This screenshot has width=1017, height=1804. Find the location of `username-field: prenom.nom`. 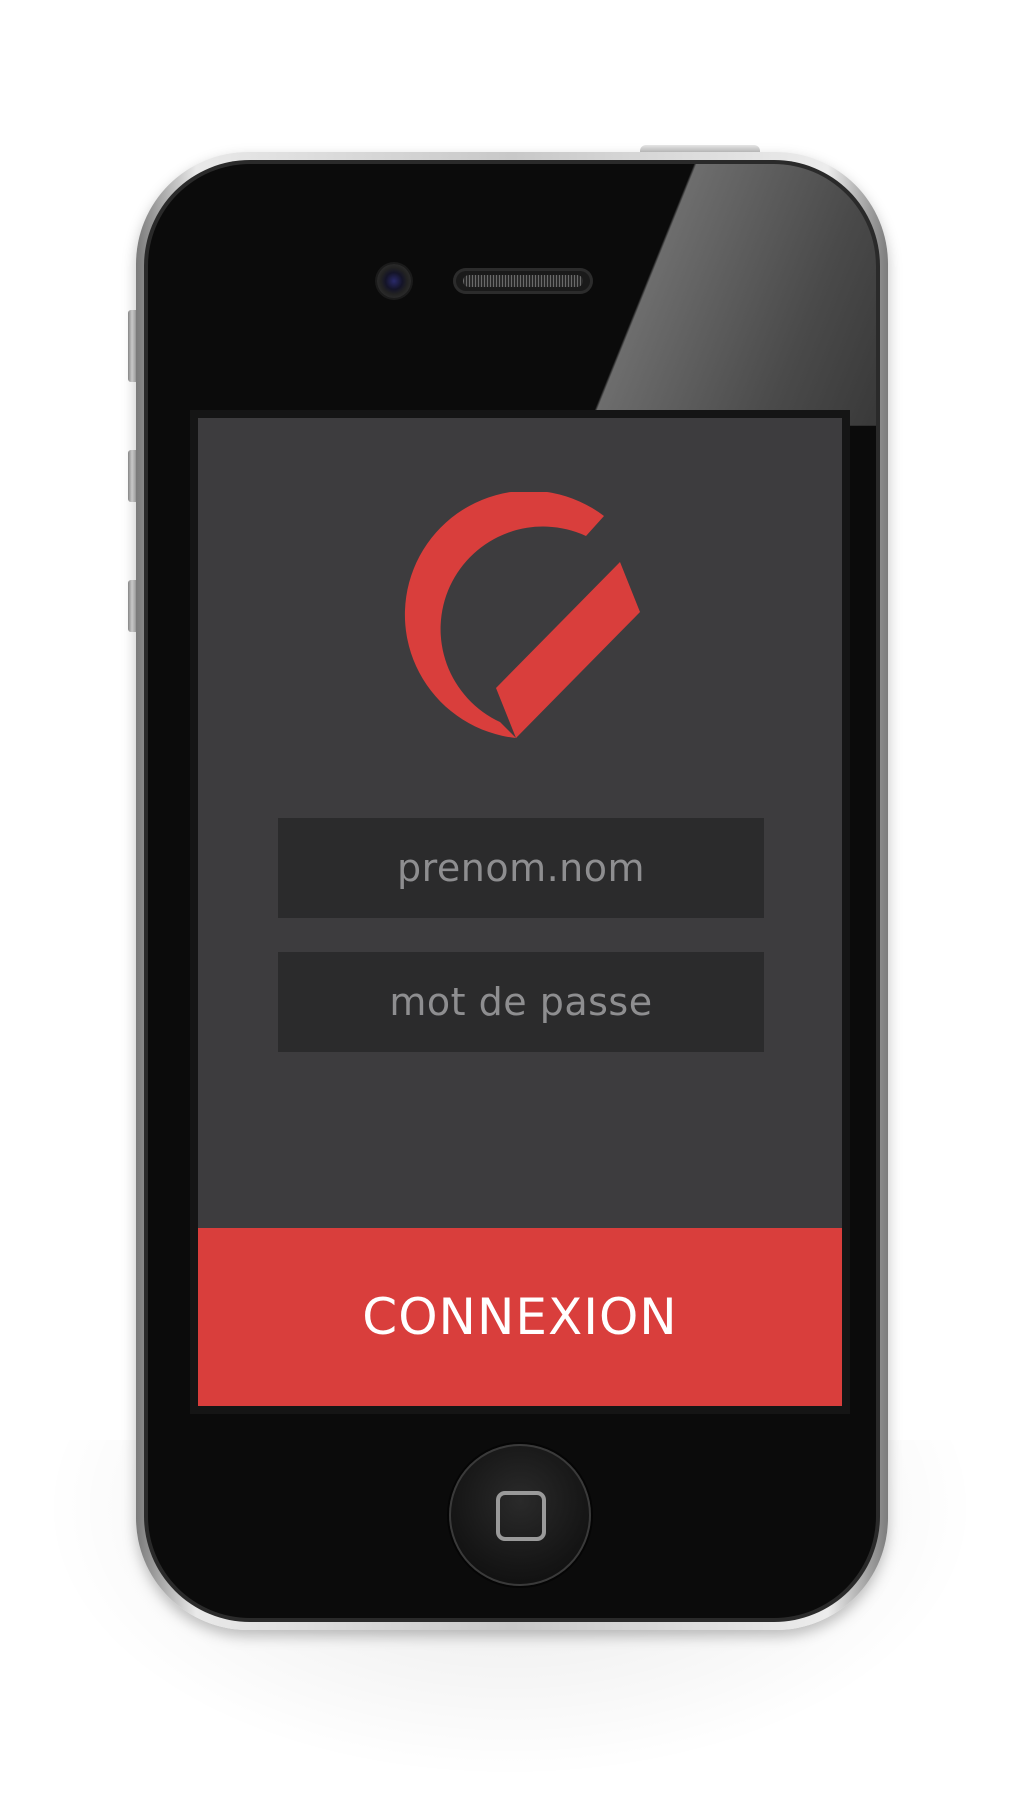

username-field: prenom.nom is located at coordinates (521, 868).